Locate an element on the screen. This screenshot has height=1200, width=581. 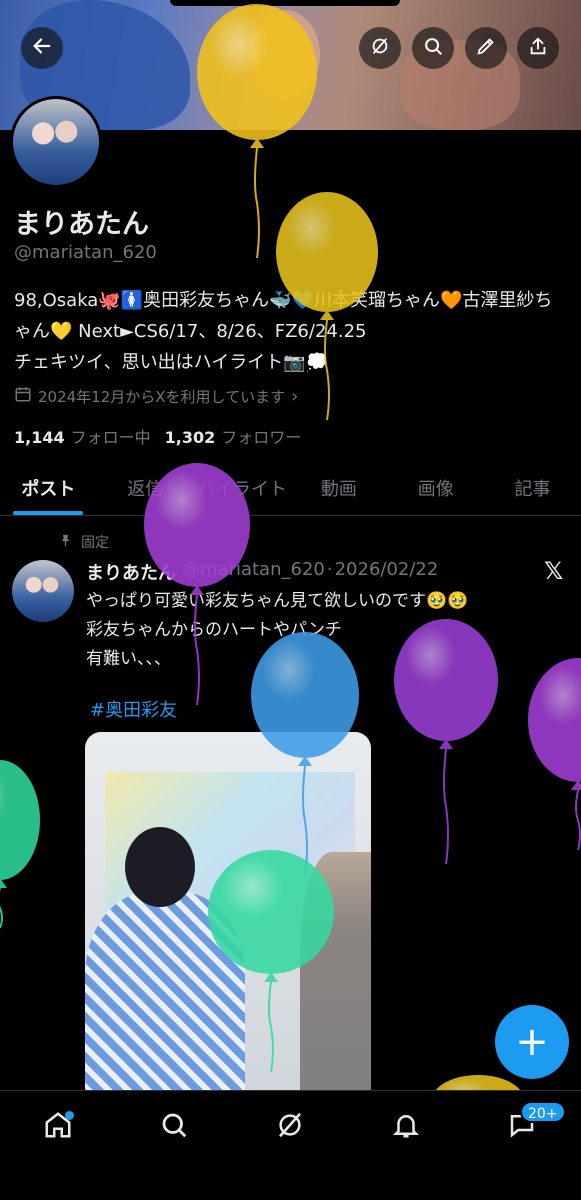
explore-icon is located at coordinates (174, 1127).